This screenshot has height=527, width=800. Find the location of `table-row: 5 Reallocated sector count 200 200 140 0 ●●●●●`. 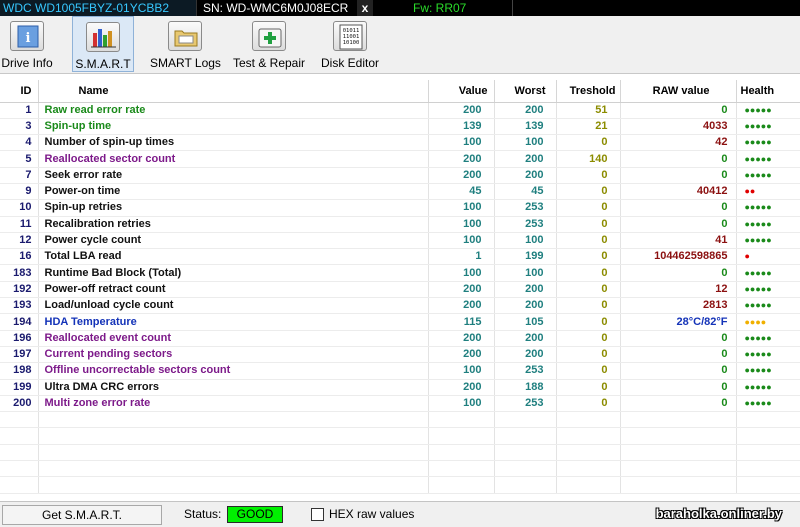

table-row: 5 Reallocated sector count 200 200 140 0 ●●●●● is located at coordinates (400, 159).